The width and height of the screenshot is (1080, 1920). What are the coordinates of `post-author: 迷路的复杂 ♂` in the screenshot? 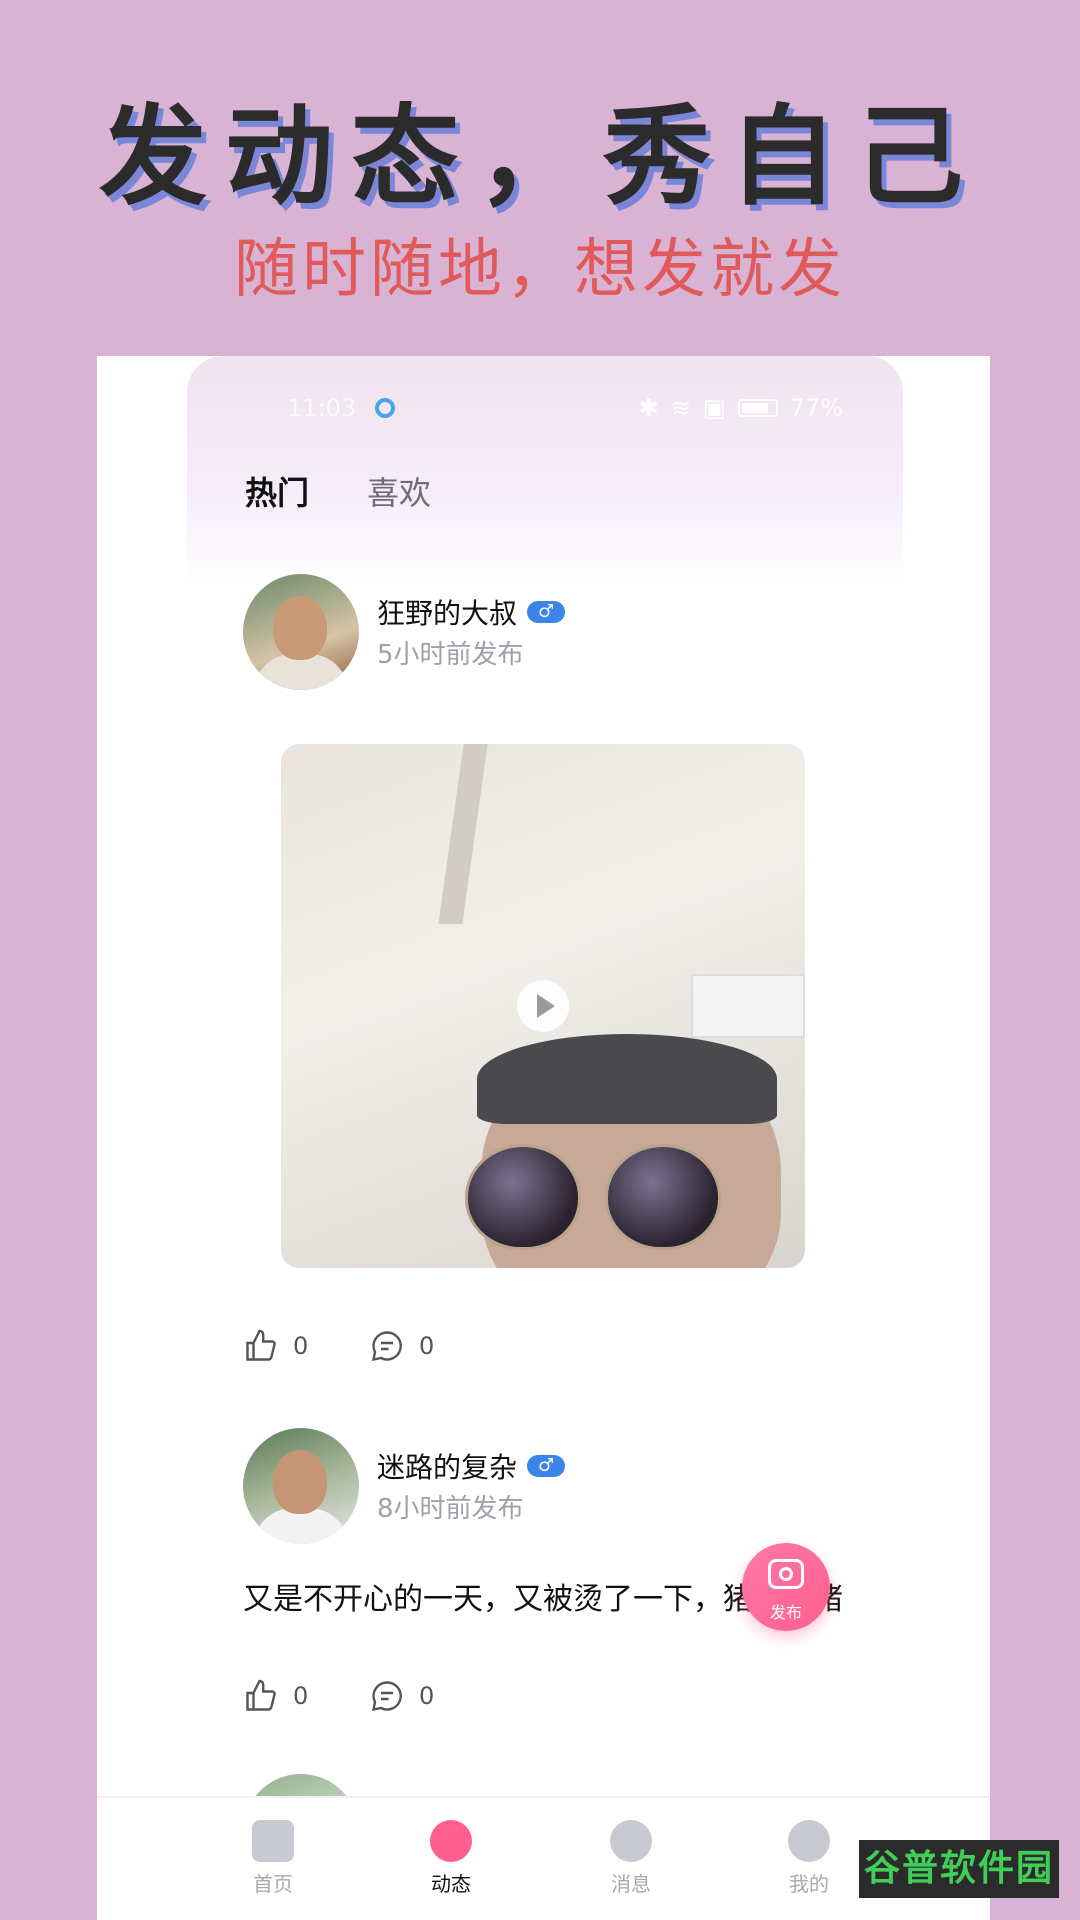 It's located at (471, 1466).